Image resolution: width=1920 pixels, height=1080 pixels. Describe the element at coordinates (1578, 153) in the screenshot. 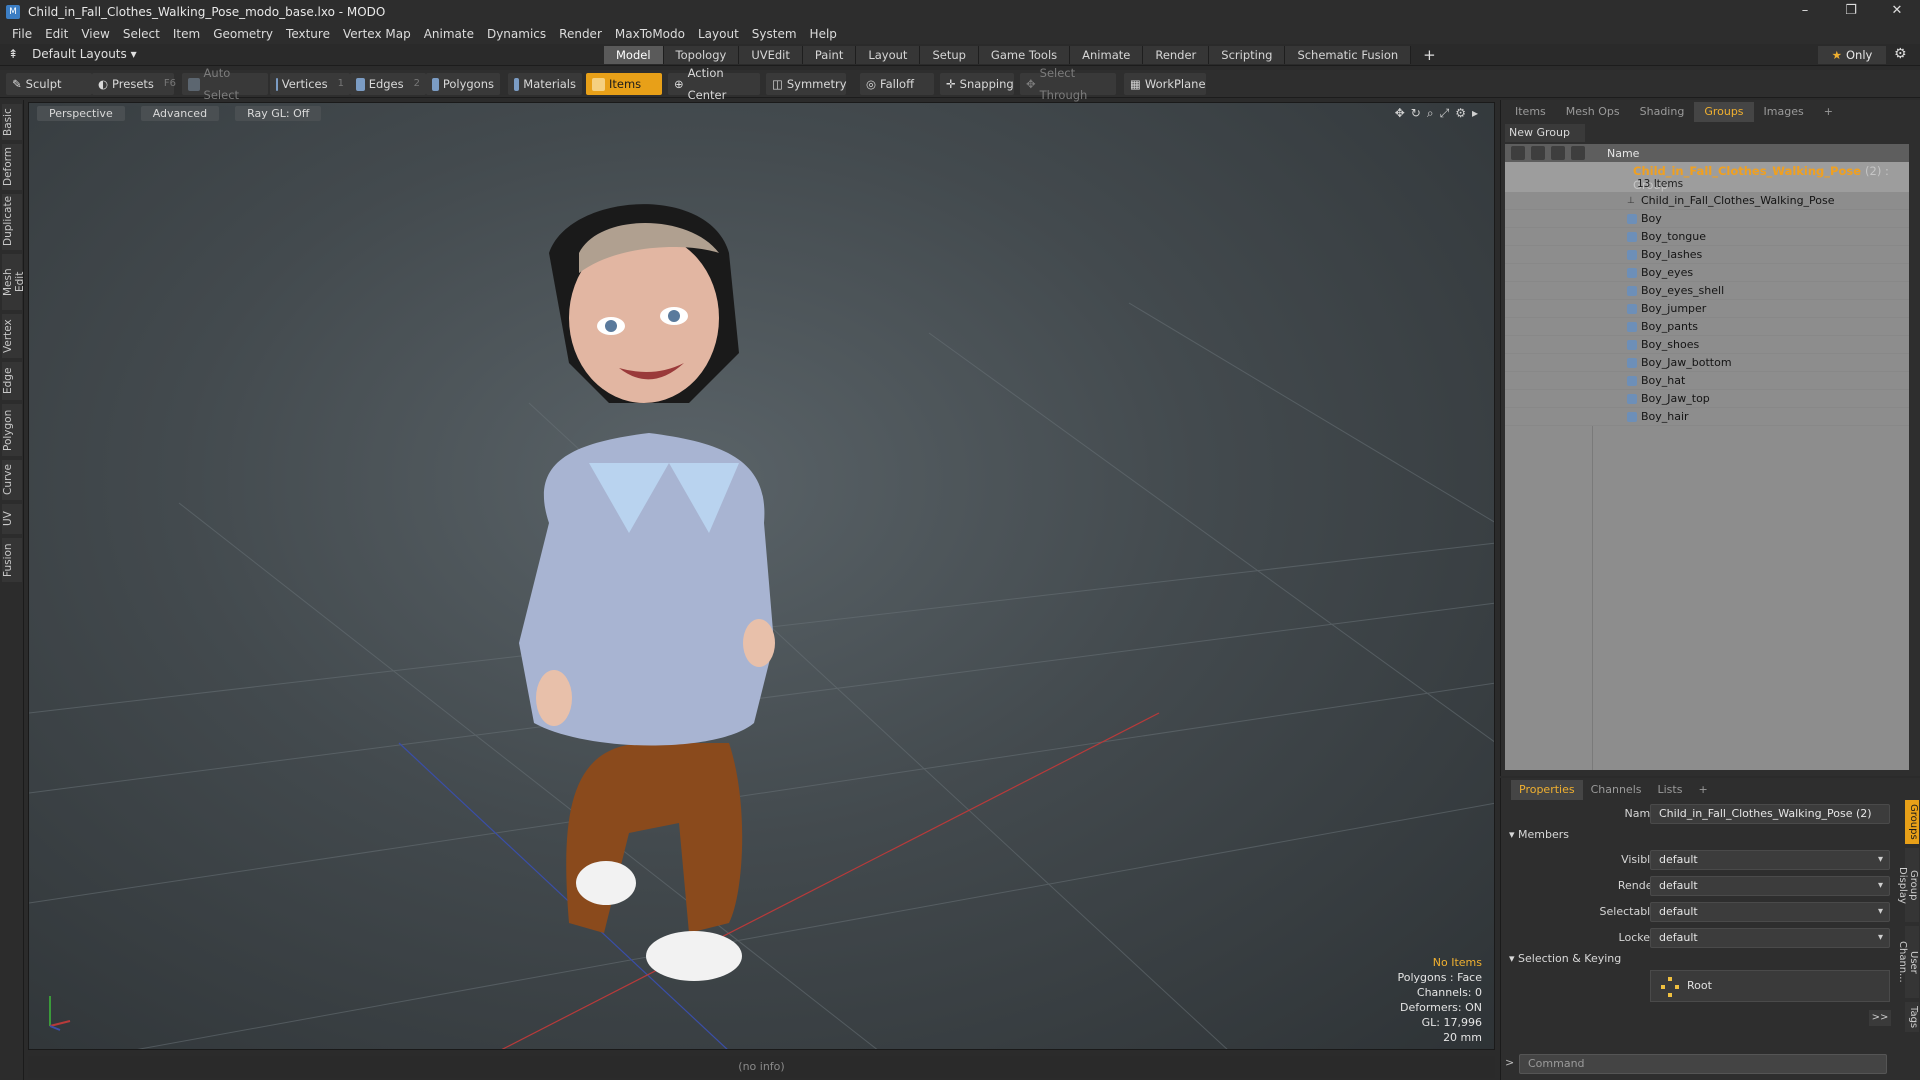

I see `select-icon` at that location.